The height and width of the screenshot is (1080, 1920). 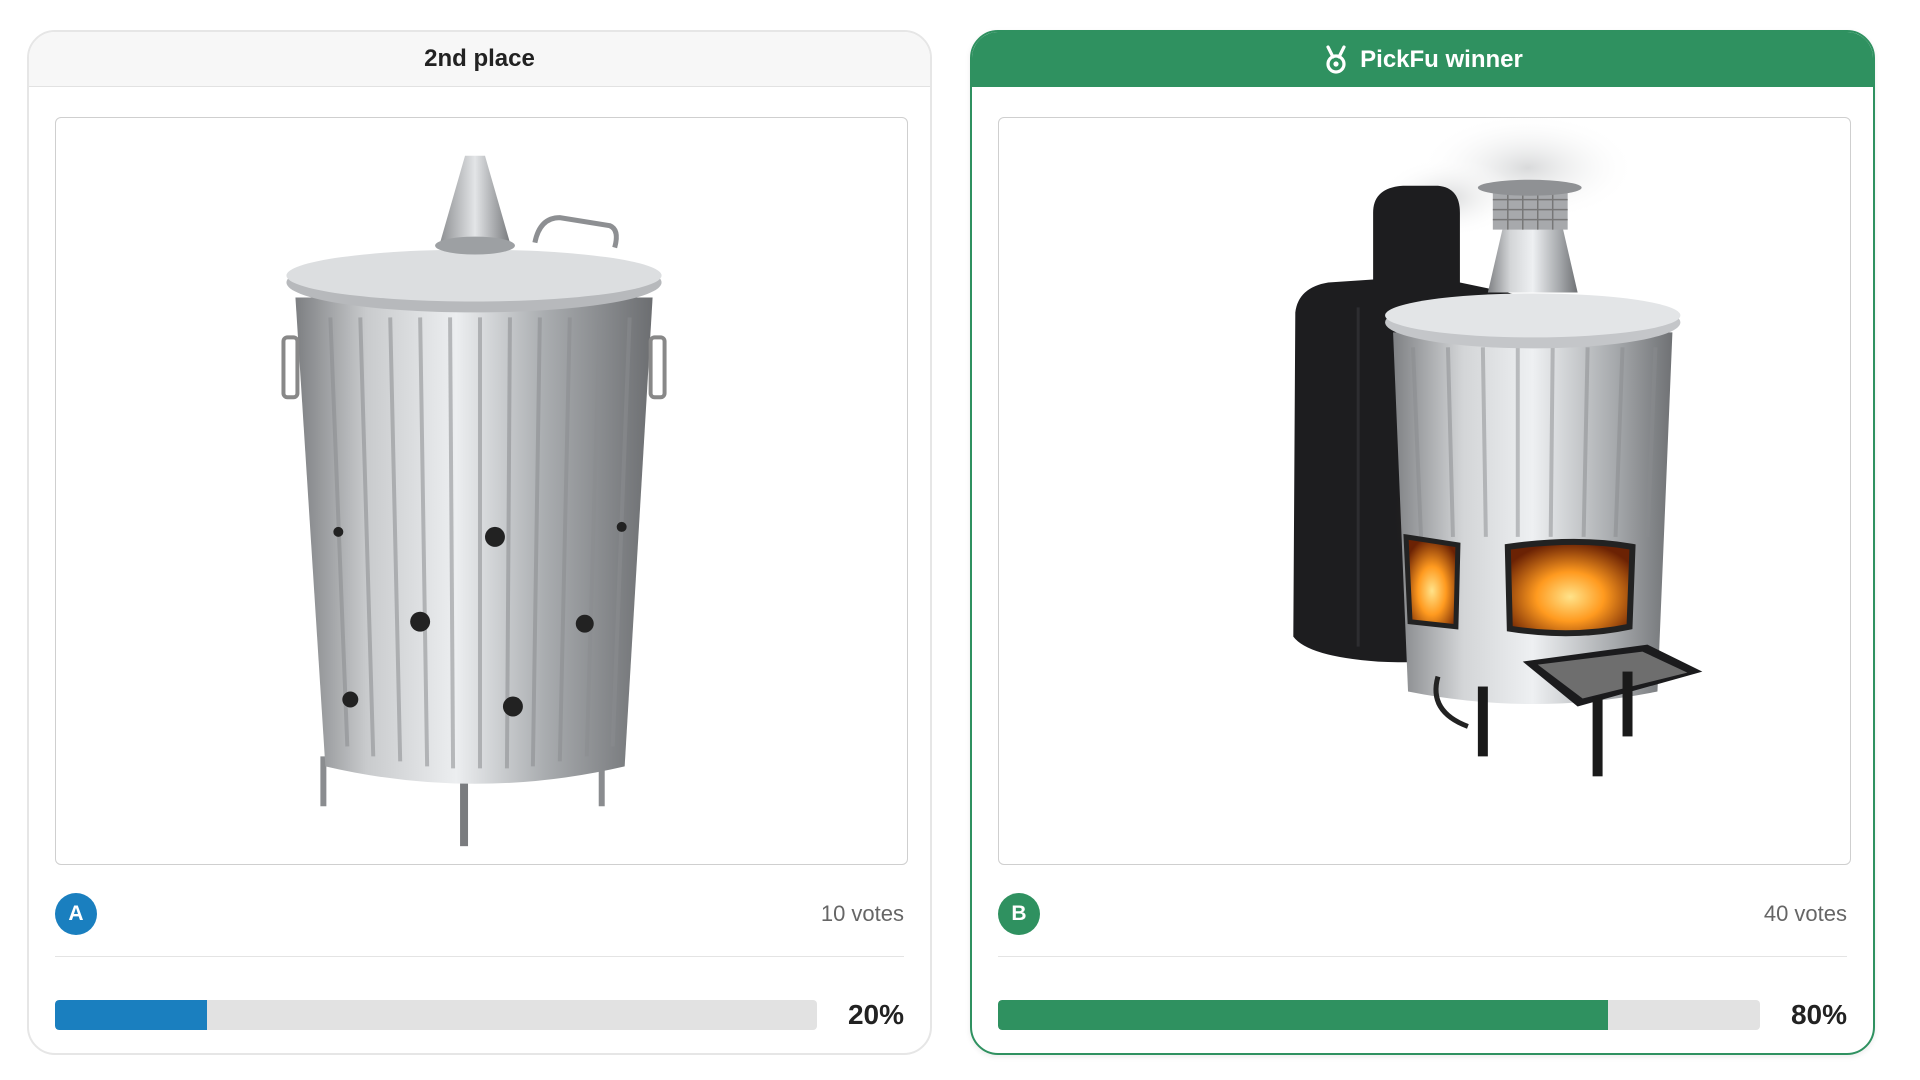 I want to click on result-row-b: 80%, so click(x=1422, y=1015).